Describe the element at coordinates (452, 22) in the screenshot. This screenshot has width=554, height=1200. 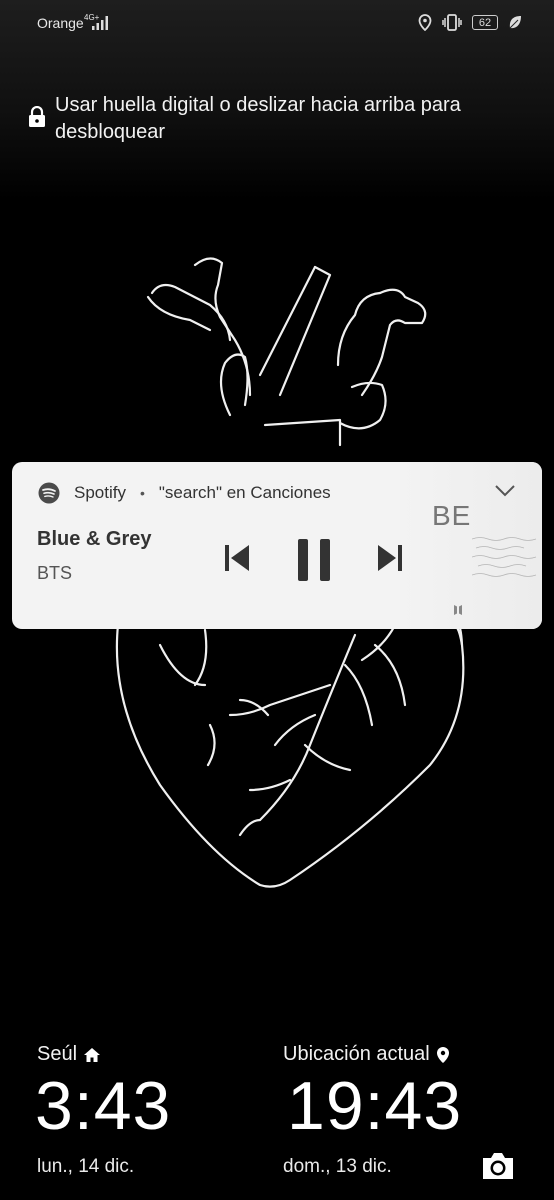
I see `vibrate-icon` at that location.